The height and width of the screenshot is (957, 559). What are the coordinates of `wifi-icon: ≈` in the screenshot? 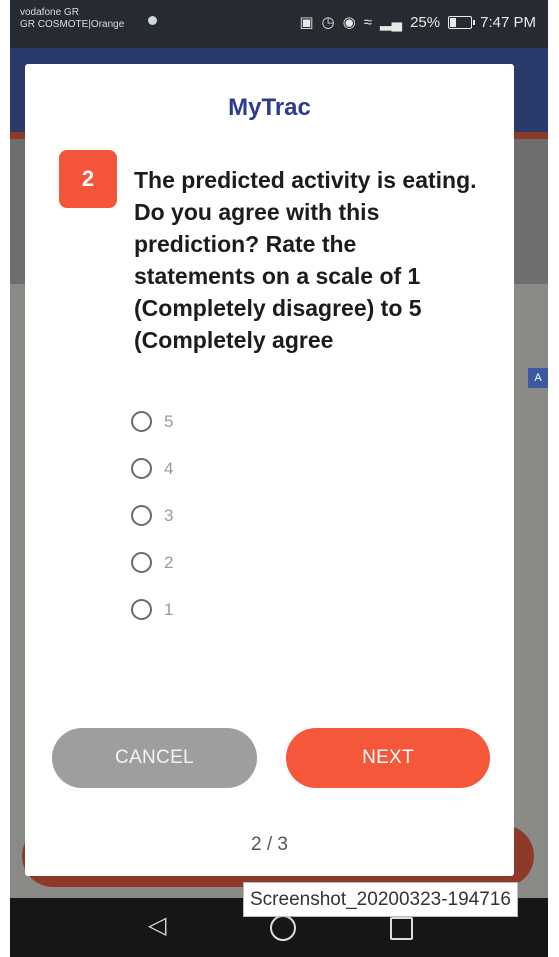 It's located at (367, 22).